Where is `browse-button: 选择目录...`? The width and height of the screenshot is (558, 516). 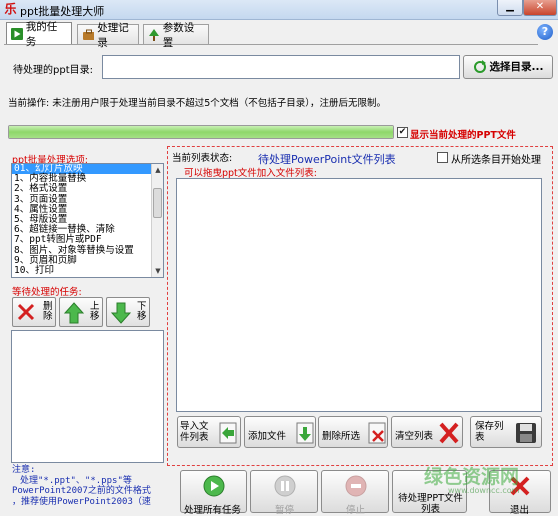 browse-button: 选择目录... is located at coordinates (508, 67).